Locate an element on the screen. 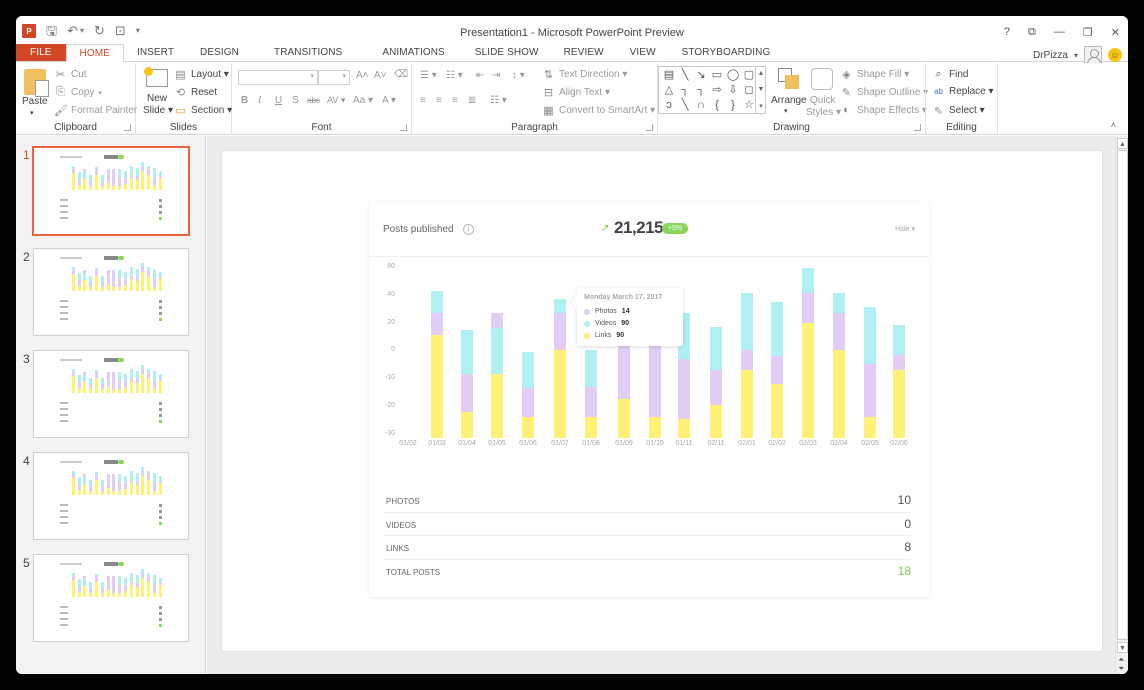 This screenshot has width=1144, height=690. copy-button: ⎘ Copy ▾ is located at coordinates (78, 92).